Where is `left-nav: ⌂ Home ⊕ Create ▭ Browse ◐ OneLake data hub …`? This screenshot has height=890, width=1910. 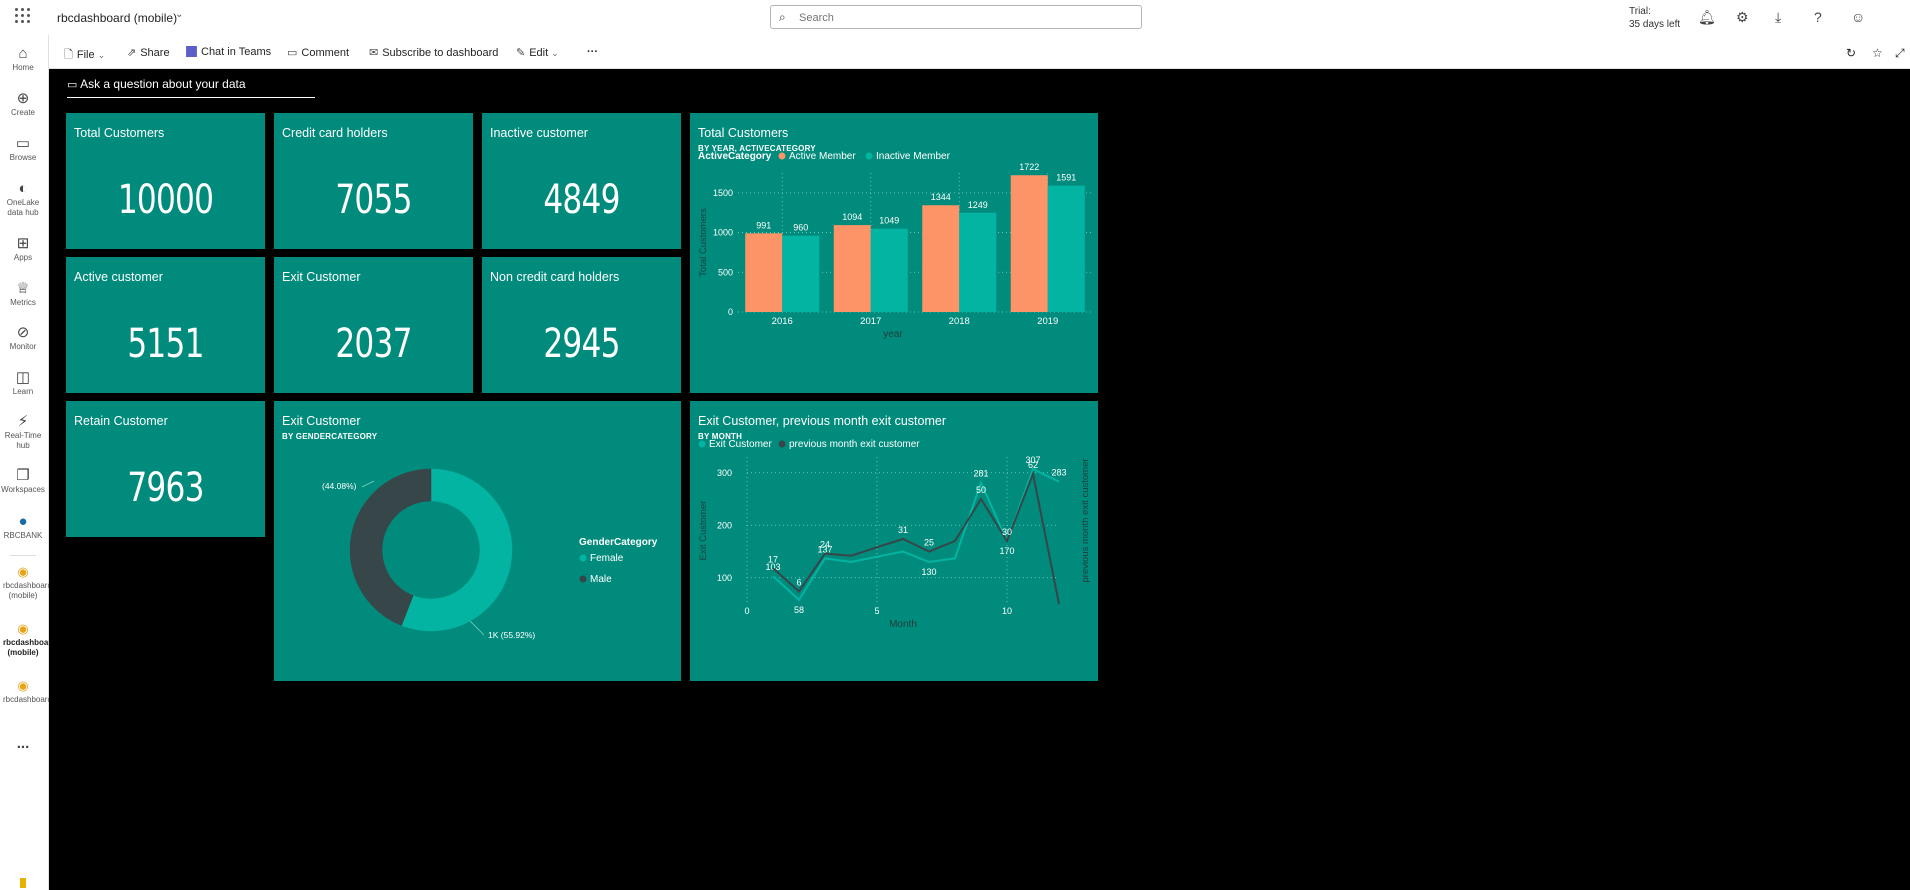
left-nav: ⌂ Home ⊕ Create ▭ Browse ◐ OneLake data hub … is located at coordinates (28, 462).